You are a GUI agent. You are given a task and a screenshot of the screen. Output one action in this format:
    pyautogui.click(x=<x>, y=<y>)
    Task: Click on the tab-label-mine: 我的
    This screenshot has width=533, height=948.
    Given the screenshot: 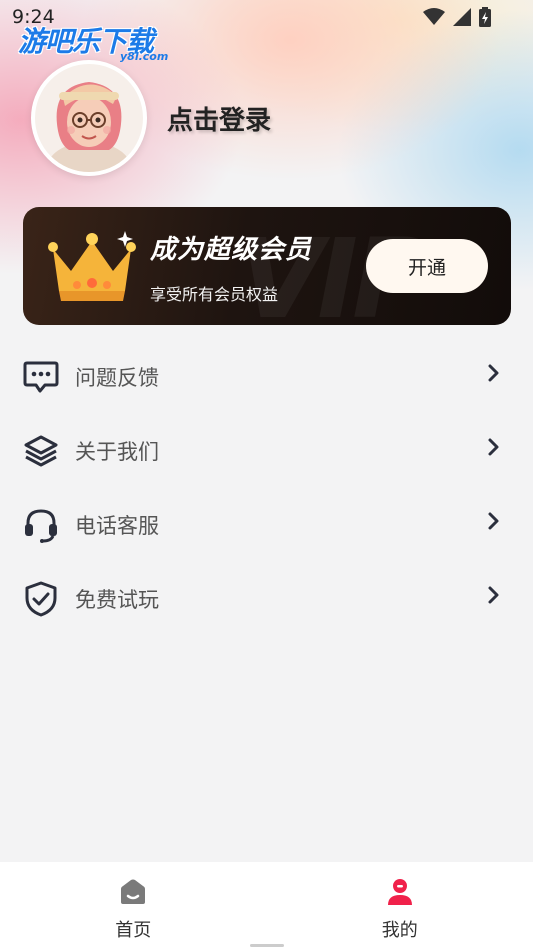 What is the action you would take?
    pyautogui.click(x=399, y=930)
    